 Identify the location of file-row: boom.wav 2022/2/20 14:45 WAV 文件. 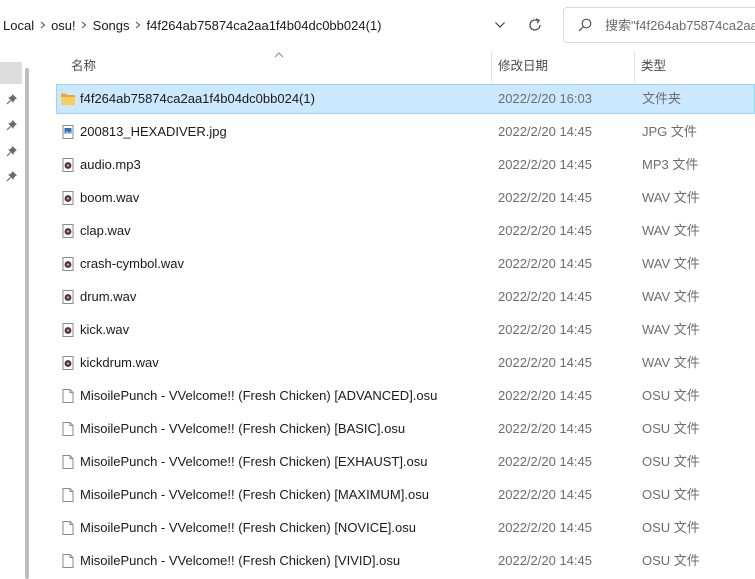
(396, 199).